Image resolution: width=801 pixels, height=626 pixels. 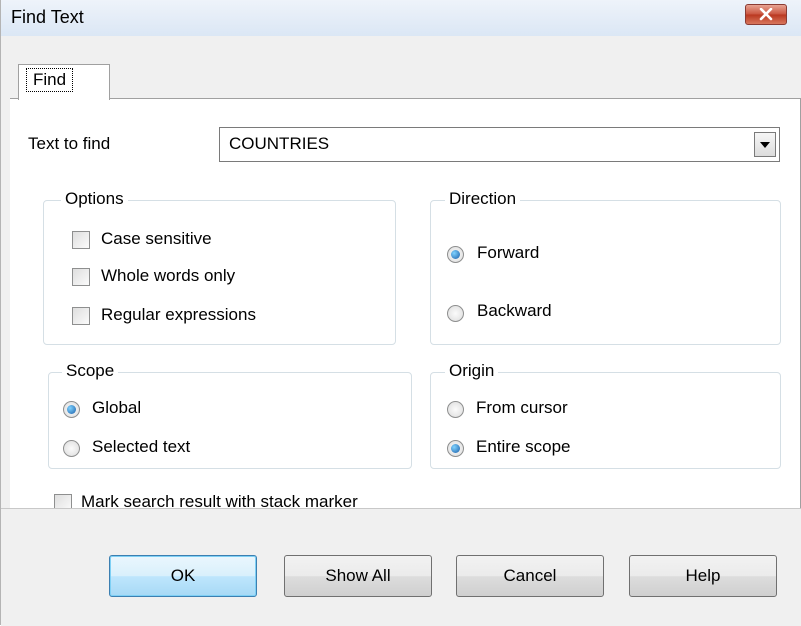 What do you see at coordinates (94, 199) in the screenshot?
I see `options-group-title: Options` at bounding box center [94, 199].